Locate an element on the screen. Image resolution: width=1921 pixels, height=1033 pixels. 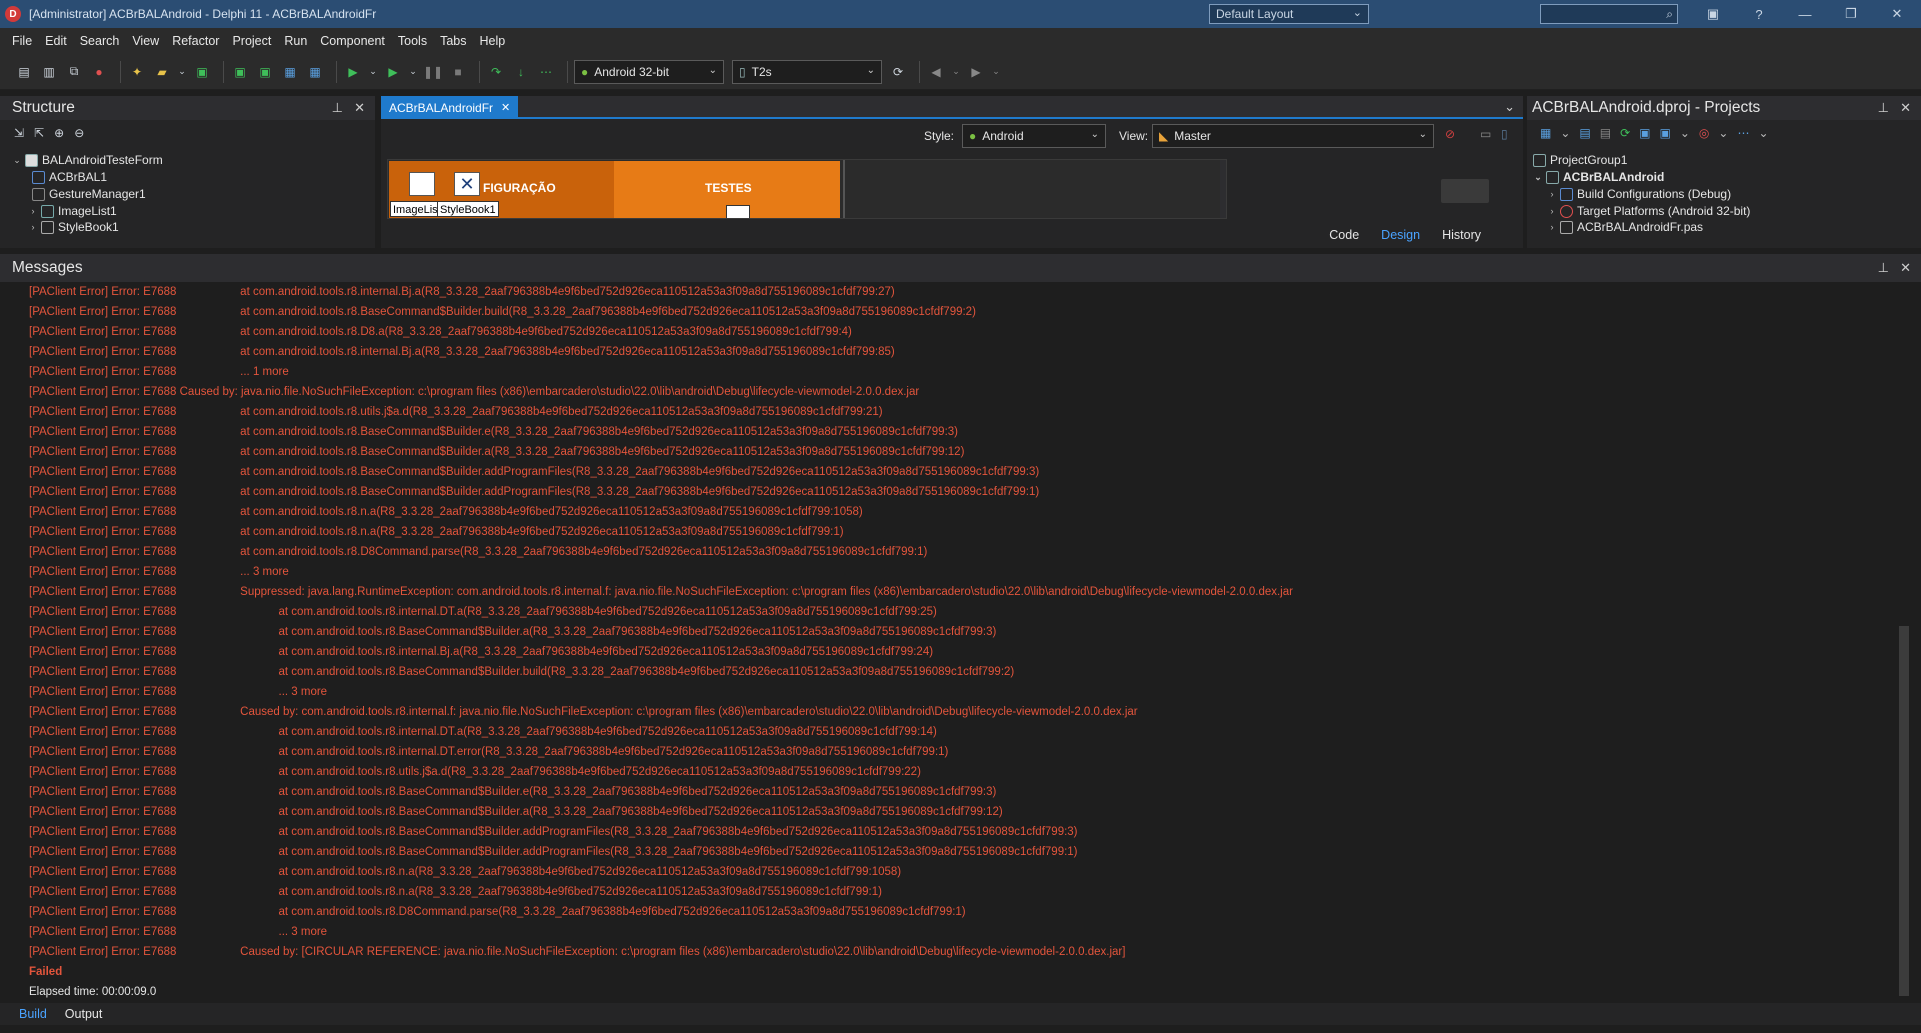
view-units-icon: ▦ is located at coordinates (315, 72).